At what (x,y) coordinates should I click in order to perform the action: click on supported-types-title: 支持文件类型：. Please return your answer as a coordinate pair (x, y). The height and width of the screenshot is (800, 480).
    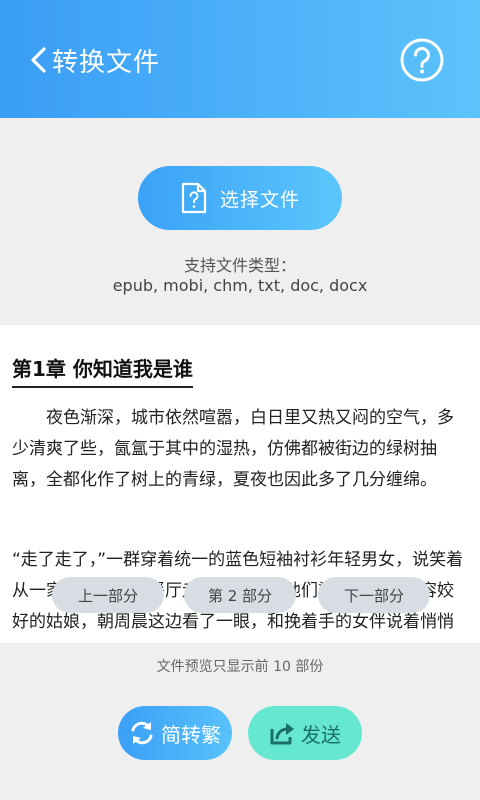
    Looking at the image, I should click on (239, 265).